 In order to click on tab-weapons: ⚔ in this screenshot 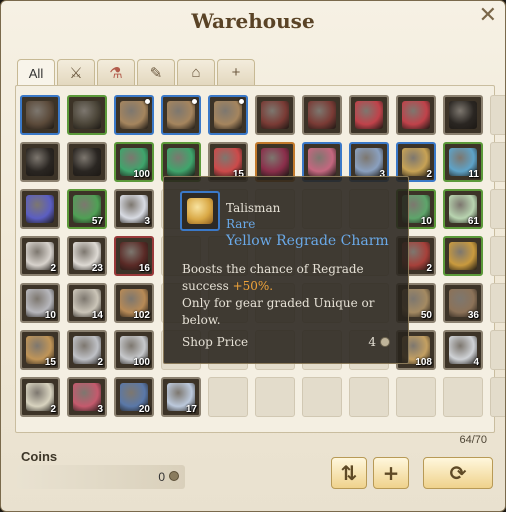, I will do `click(76, 72)`.